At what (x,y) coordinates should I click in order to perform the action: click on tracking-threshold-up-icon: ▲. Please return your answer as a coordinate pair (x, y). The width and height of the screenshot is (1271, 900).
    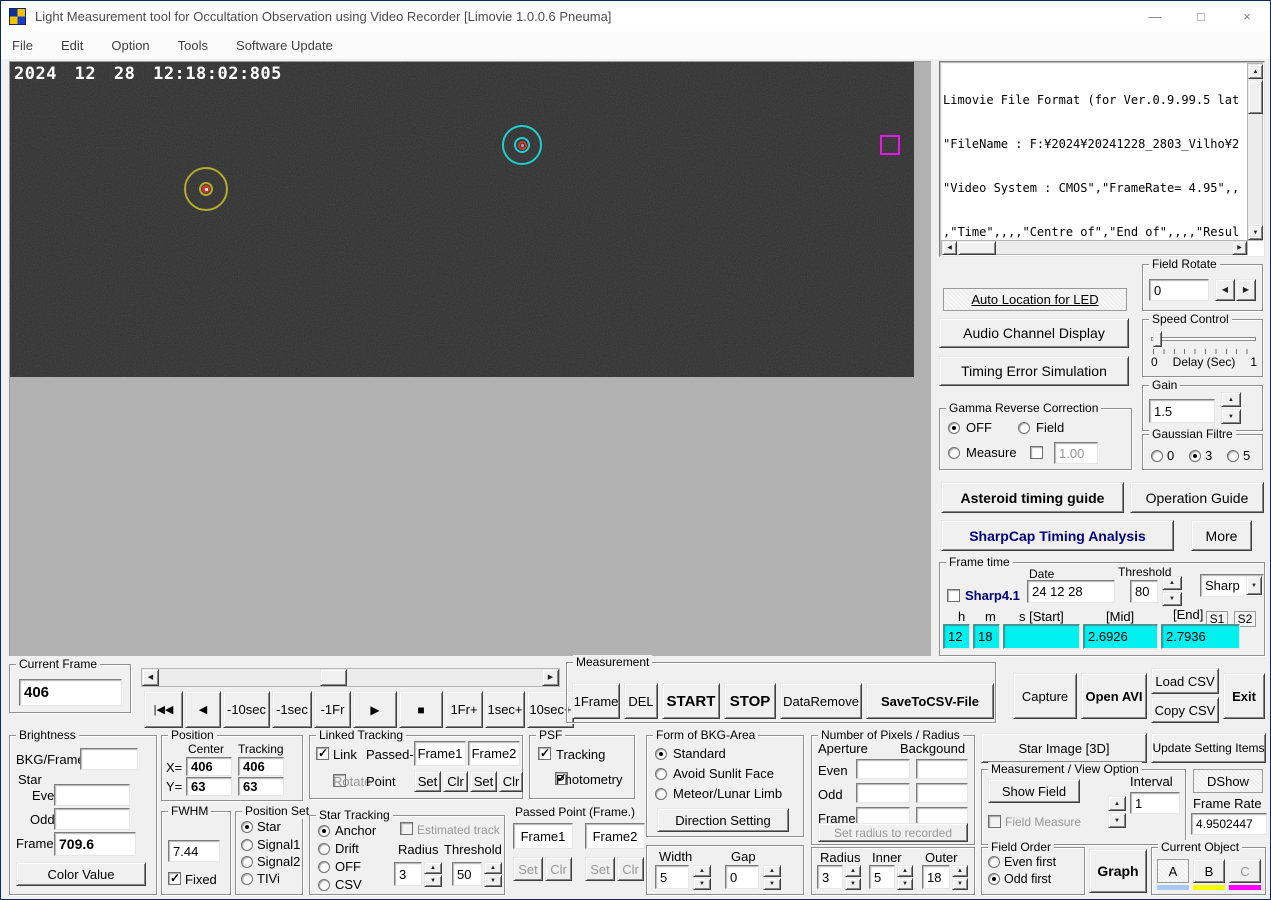
    Looking at the image, I should click on (493, 868).